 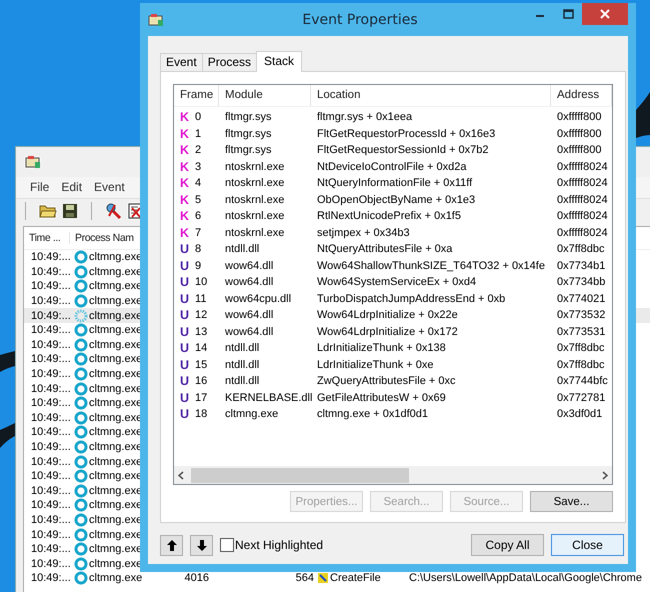 I want to click on table-cell: 11, so click(x=200, y=298).